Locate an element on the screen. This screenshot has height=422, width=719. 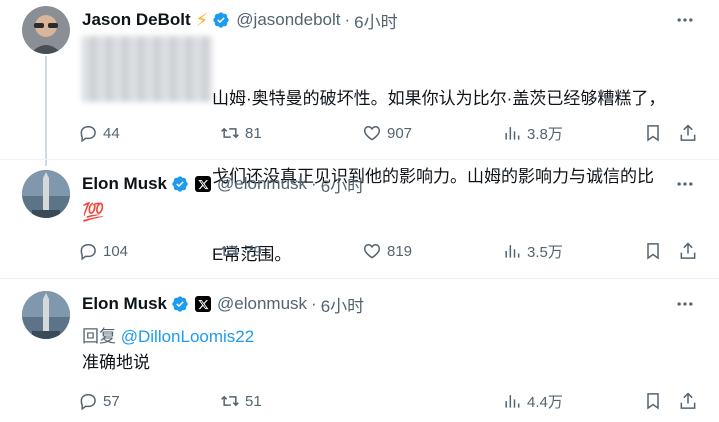
reply-count: 104 is located at coordinates (116, 251).